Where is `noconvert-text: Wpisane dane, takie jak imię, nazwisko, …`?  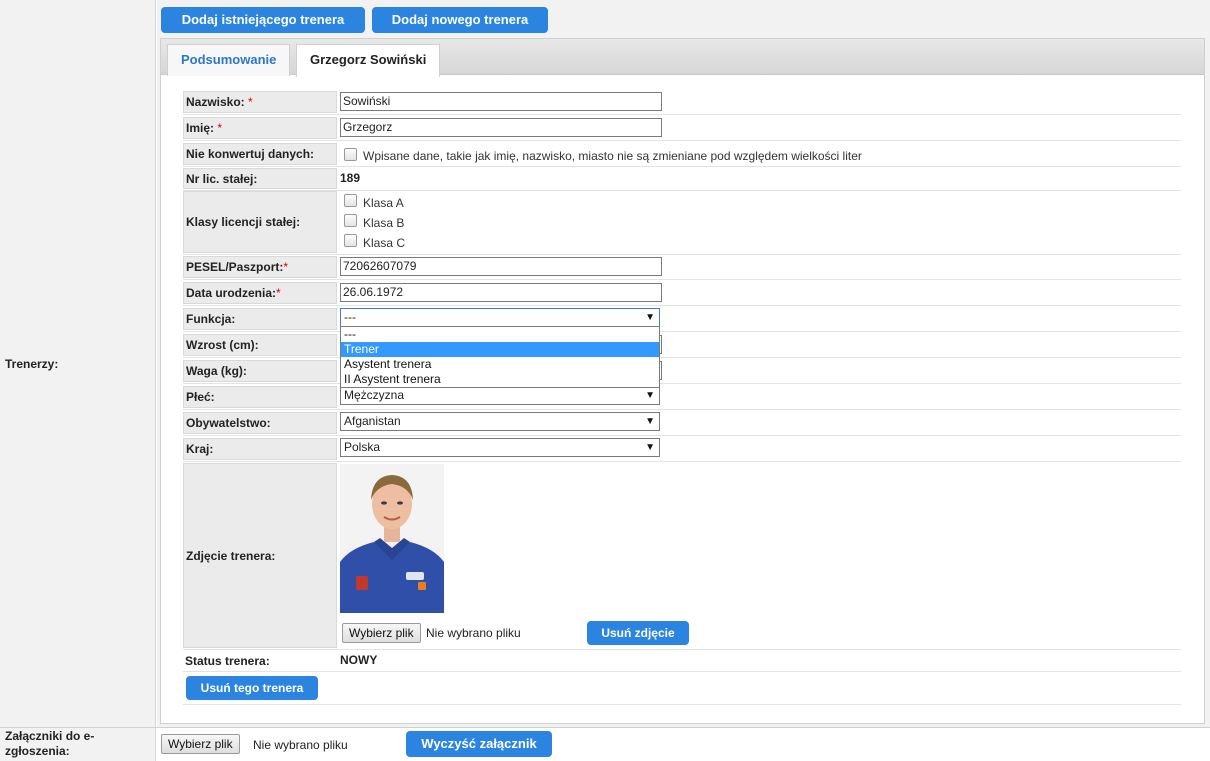
noconvert-text: Wpisane dane, takie jak imię, nazwisko, … is located at coordinates (612, 156).